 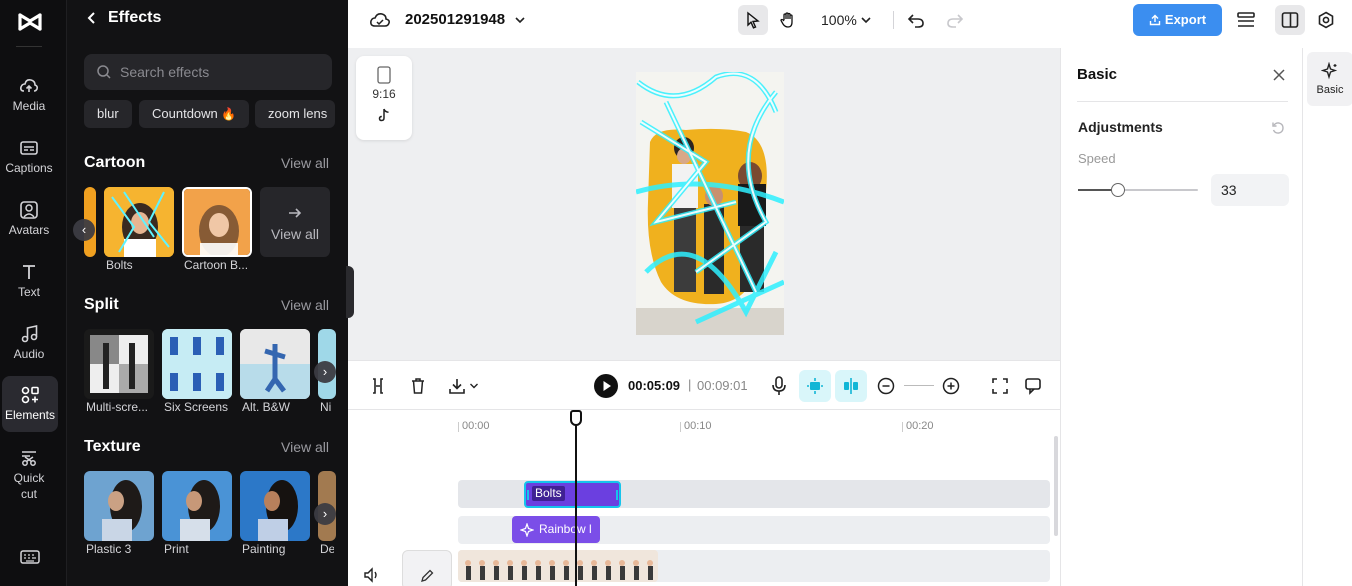 I want to click on plastic-preview, so click(x=119, y=506).